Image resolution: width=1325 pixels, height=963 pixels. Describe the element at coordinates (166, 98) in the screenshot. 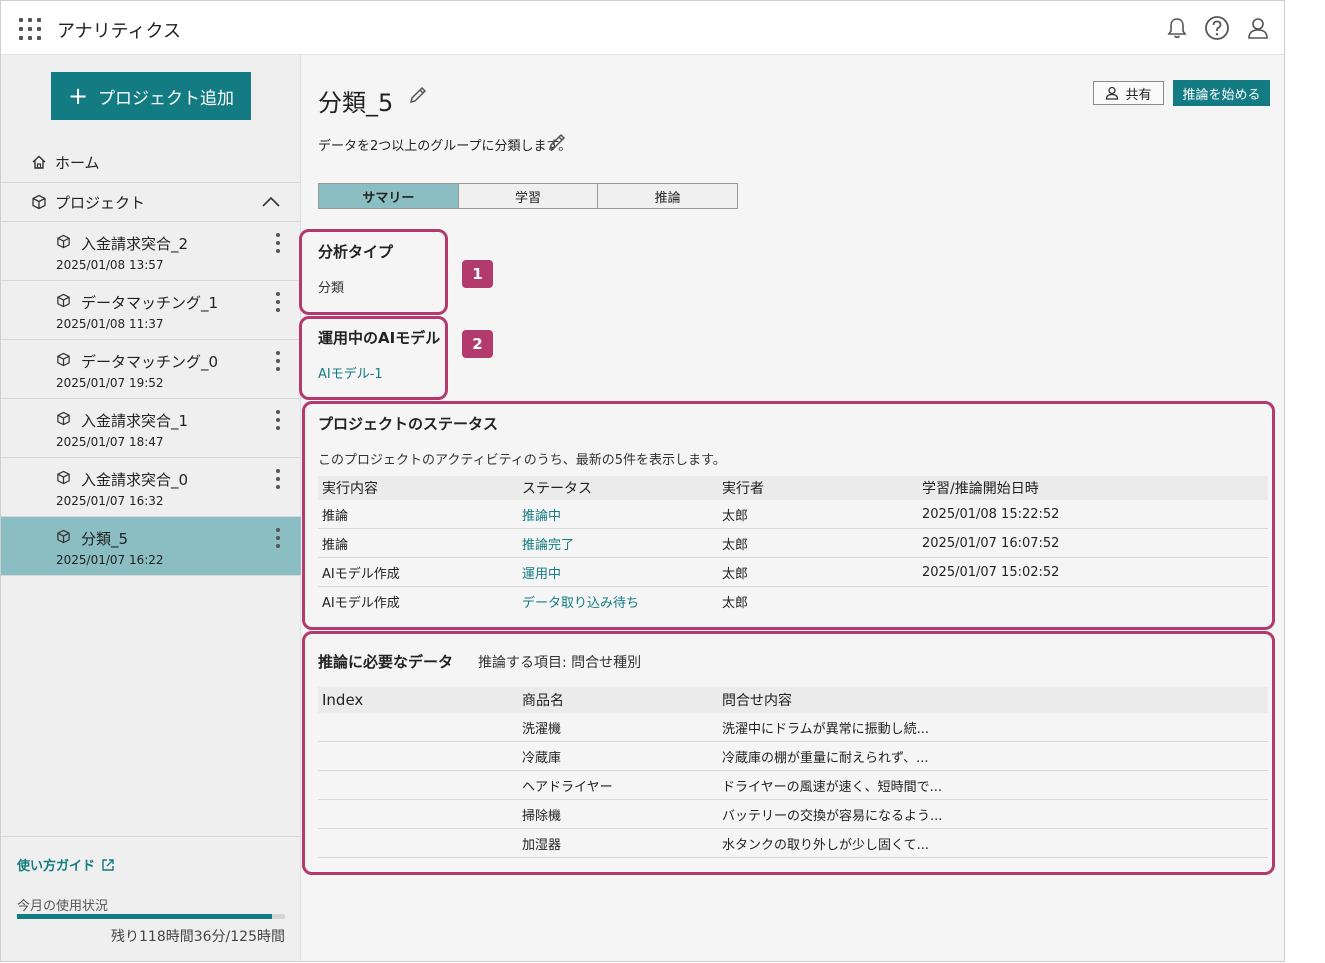

I see `add-project-label: プロジェクト追加` at that location.